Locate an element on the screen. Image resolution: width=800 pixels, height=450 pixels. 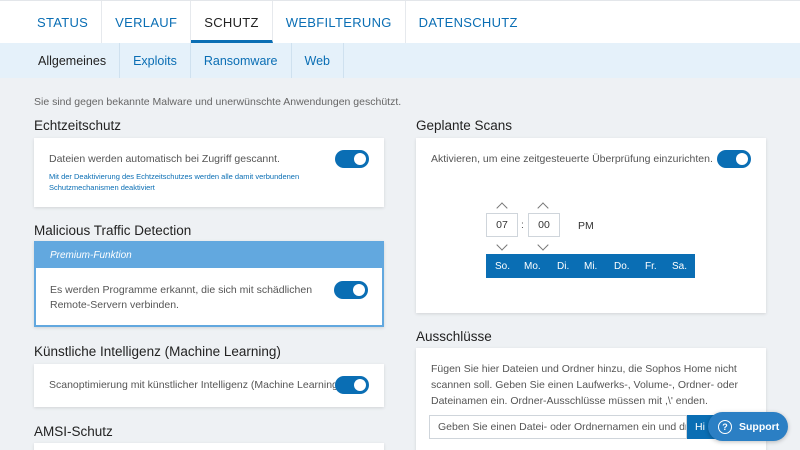
subtab-exploits: Exploits is located at coordinates (155, 60).